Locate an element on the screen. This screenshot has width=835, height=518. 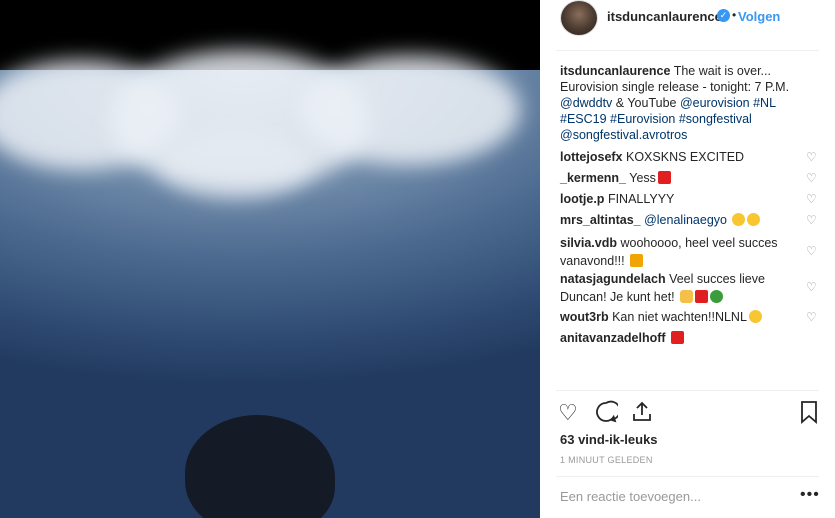
caption-mention: @dwddtv is located at coordinates (586, 103).